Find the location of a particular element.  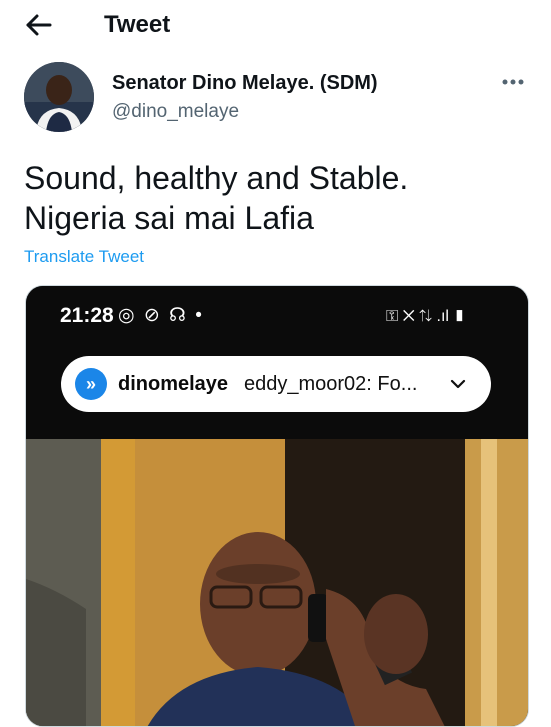

status-time: 21:28 is located at coordinates (87, 315).